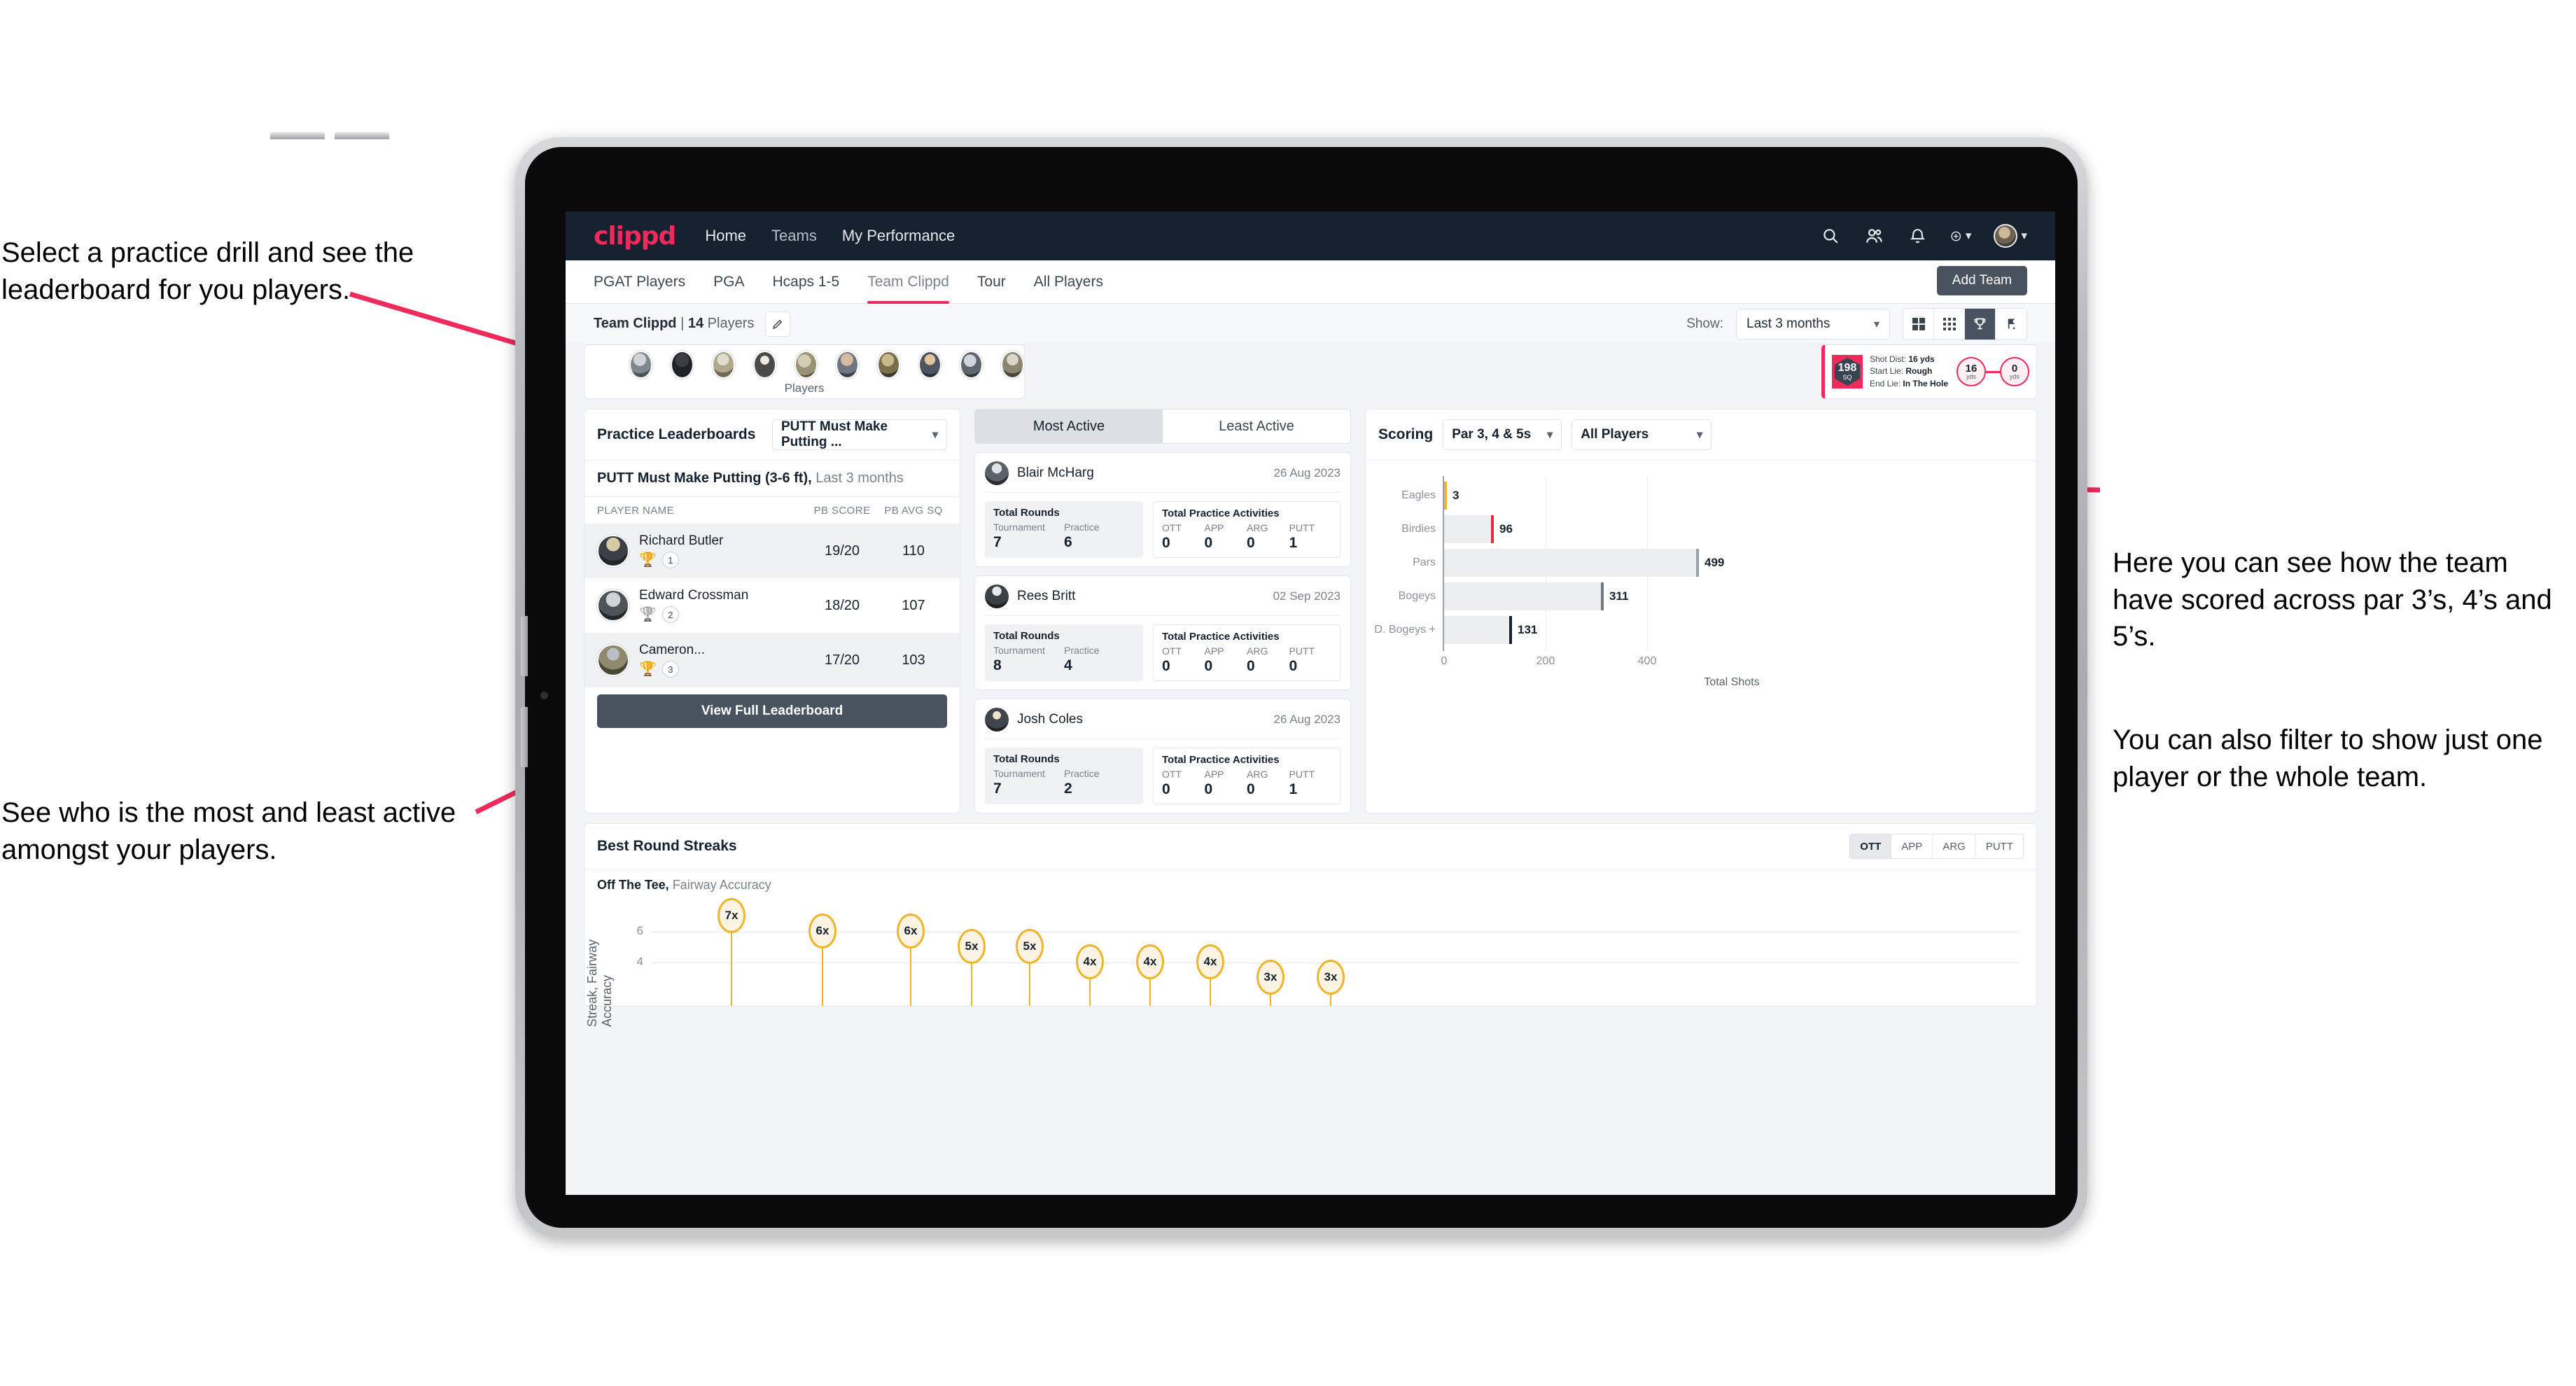 This screenshot has width=2576, height=1386. I want to click on grid-large-icon, so click(1918, 324).